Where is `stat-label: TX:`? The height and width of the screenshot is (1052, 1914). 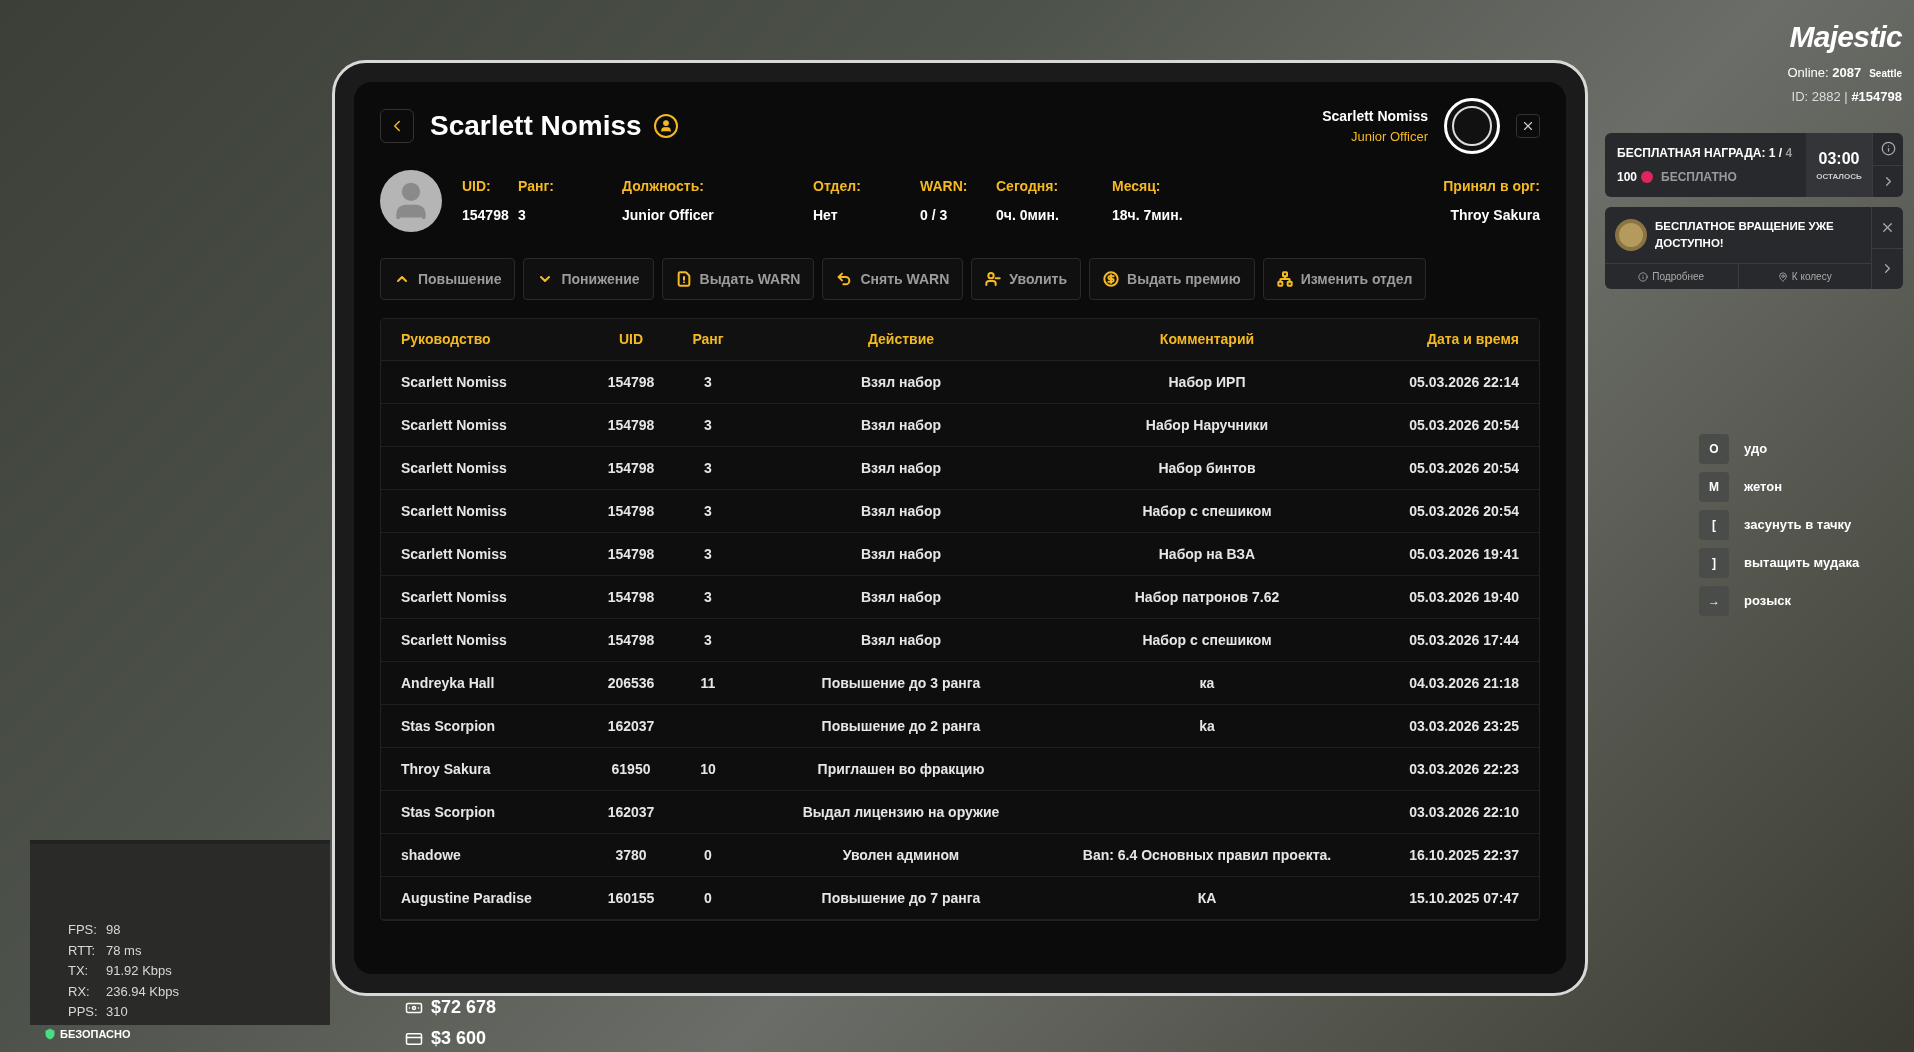
stat-label: TX: is located at coordinates (79, 971).